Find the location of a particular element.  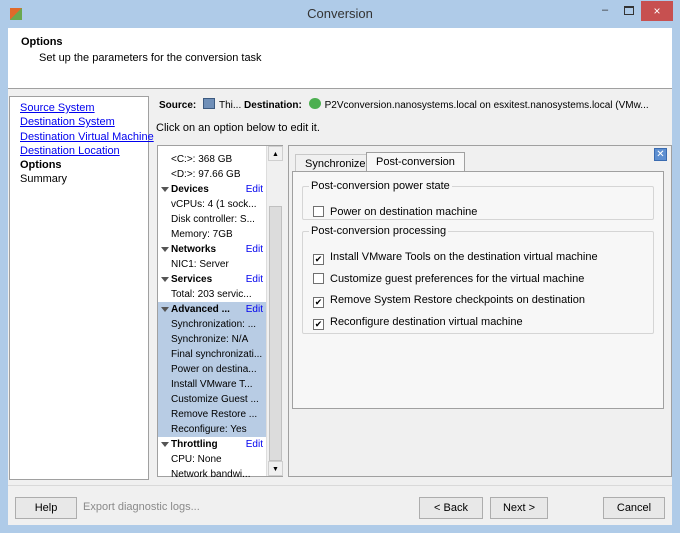

destination-label: Destination: is located at coordinates (273, 105).